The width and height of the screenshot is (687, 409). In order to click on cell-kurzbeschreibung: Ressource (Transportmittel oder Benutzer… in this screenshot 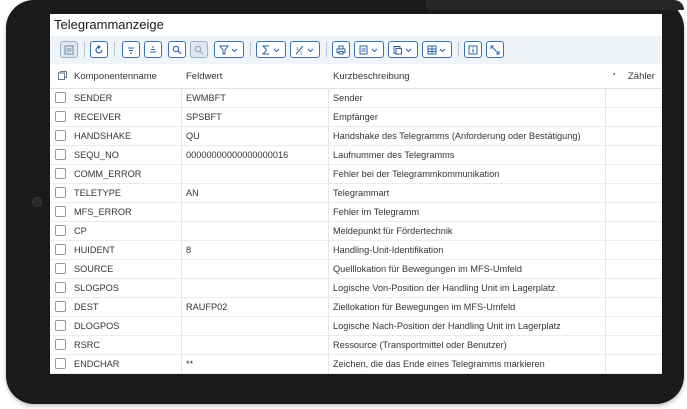, I will do `click(420, 345)`.